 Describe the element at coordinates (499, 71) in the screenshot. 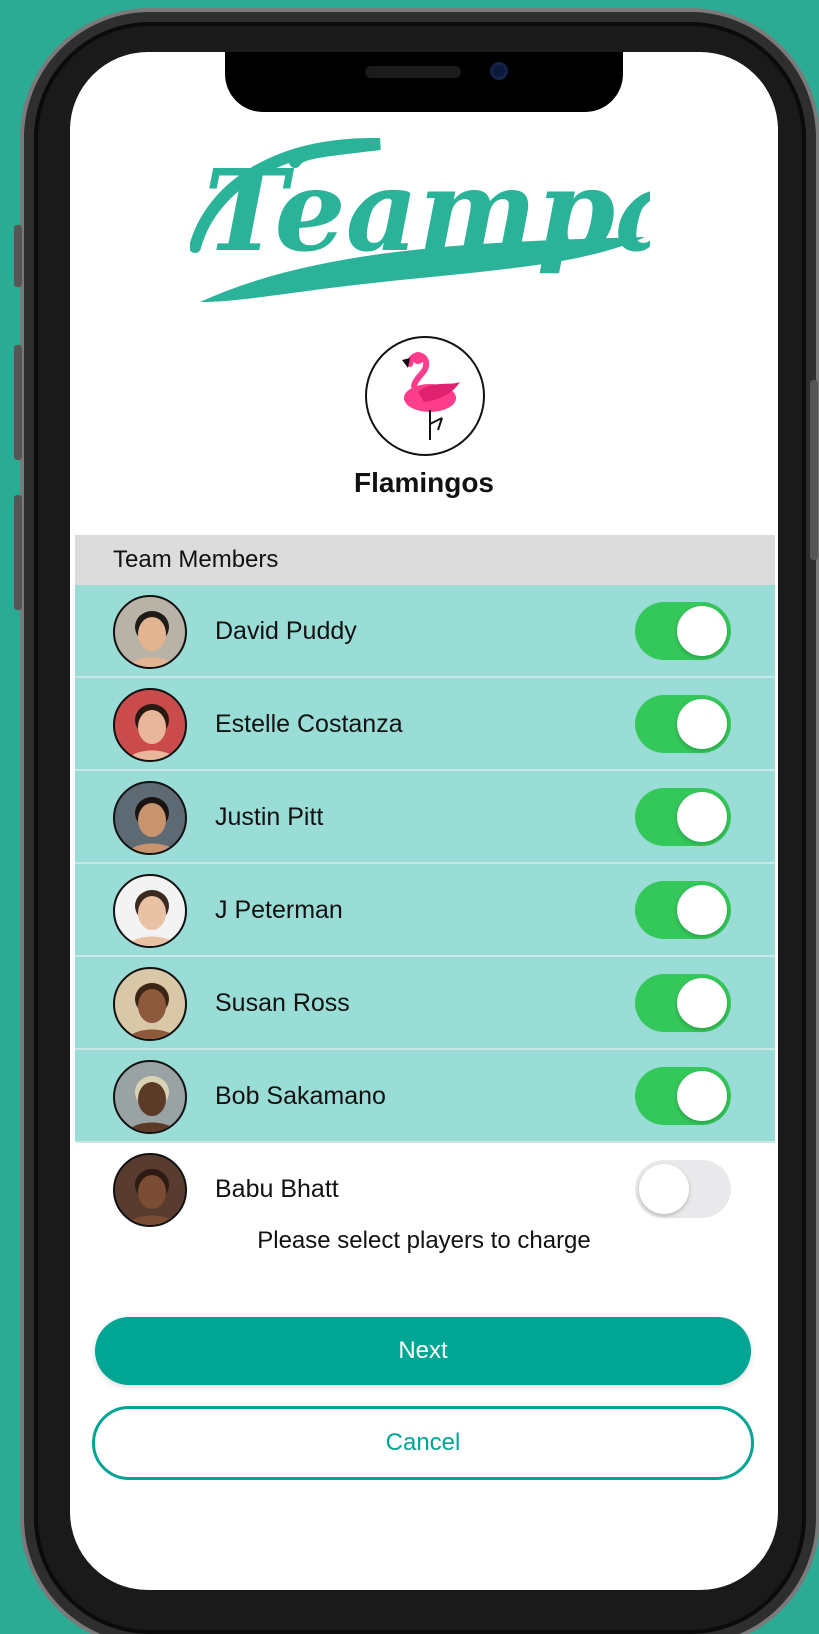

I see `front-camera-icon` at that location.